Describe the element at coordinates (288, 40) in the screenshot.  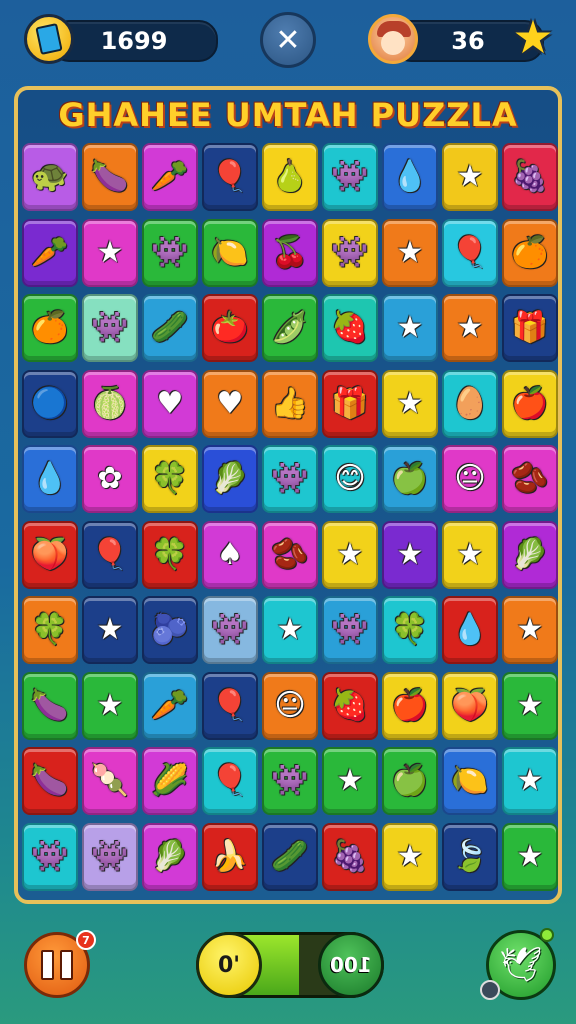
I see `close-button: ✕` at that location.